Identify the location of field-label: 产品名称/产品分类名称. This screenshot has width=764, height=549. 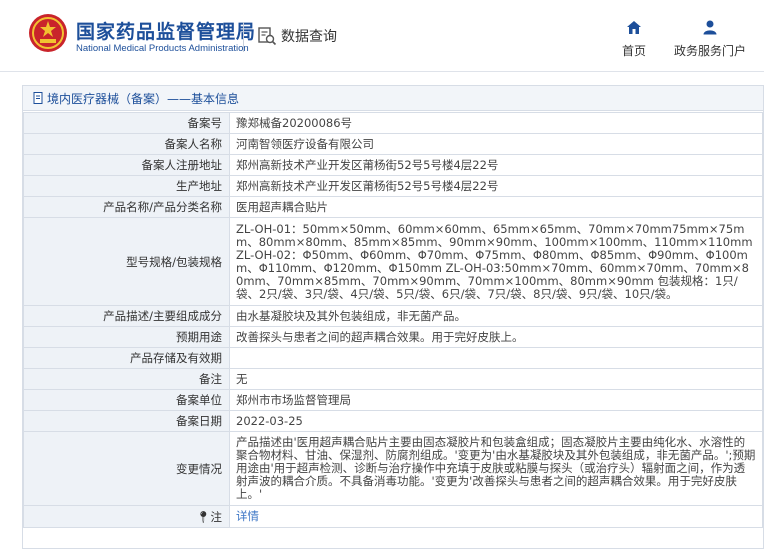
(126, 207).